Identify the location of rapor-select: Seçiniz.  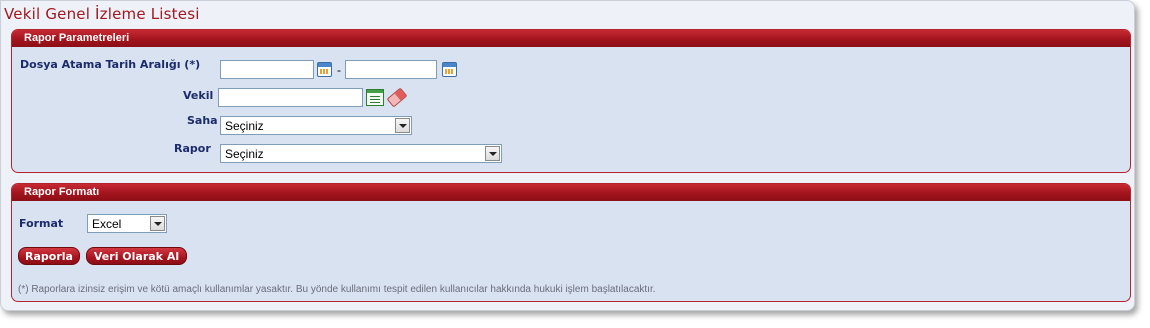
(361, 153).